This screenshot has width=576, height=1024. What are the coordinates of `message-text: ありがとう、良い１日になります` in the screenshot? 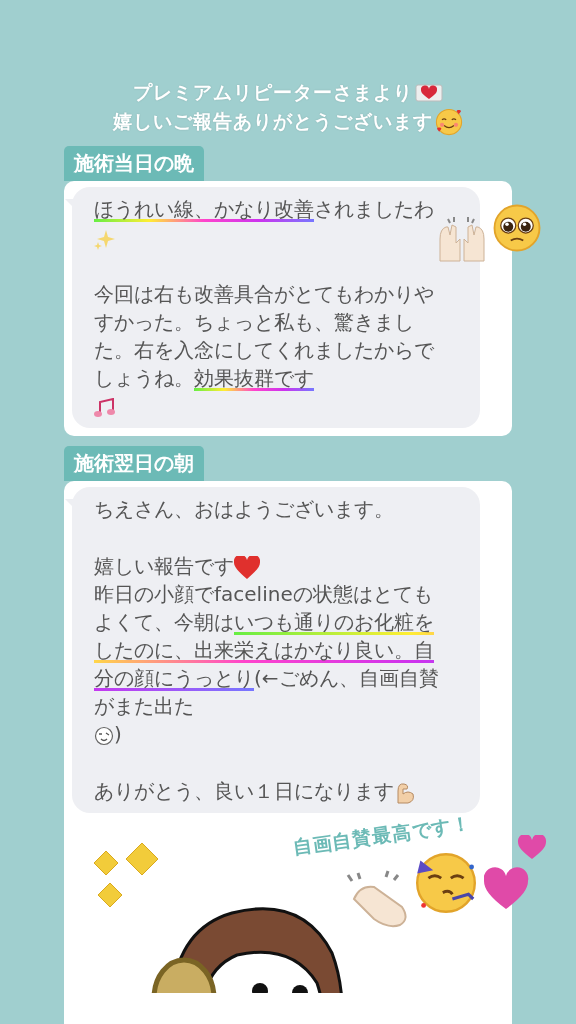 It's located at (244, 791).